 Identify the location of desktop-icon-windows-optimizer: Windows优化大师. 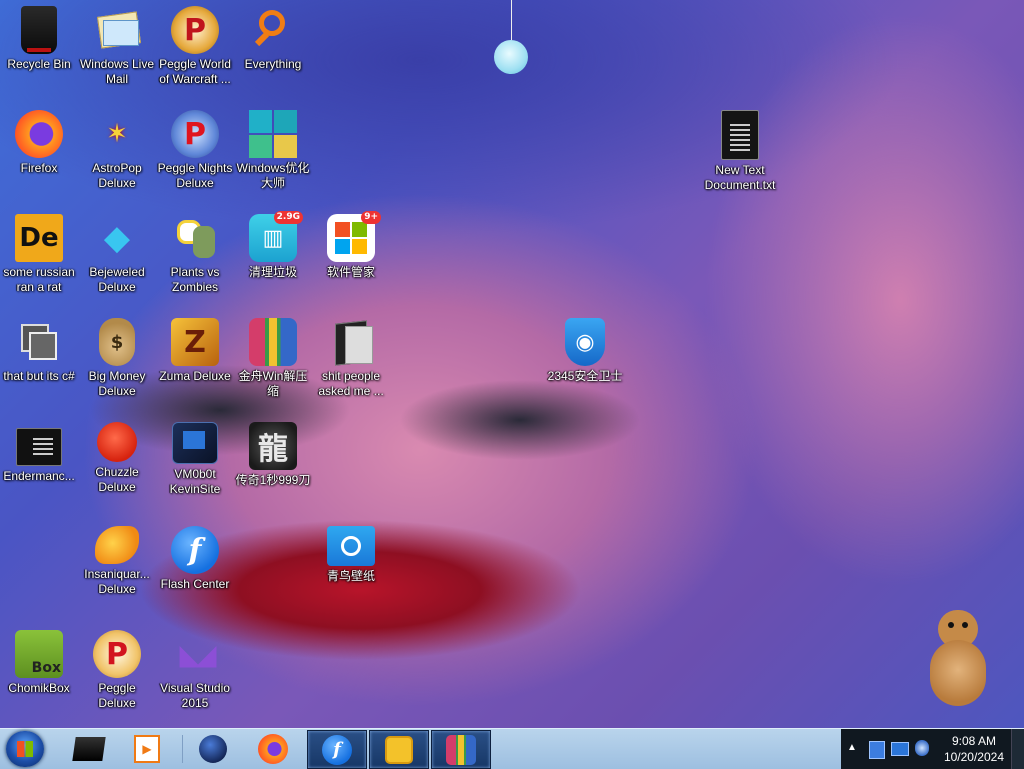
(273, 149).